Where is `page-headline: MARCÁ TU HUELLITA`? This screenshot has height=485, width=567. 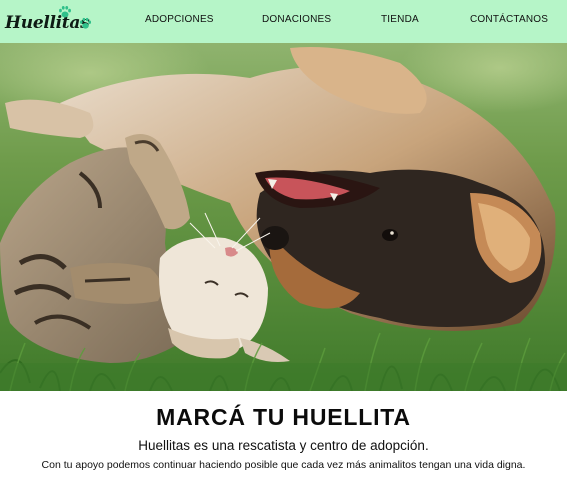
page-headline: MARCÁ TU HUELLITA is located at coordinates (283, 417).